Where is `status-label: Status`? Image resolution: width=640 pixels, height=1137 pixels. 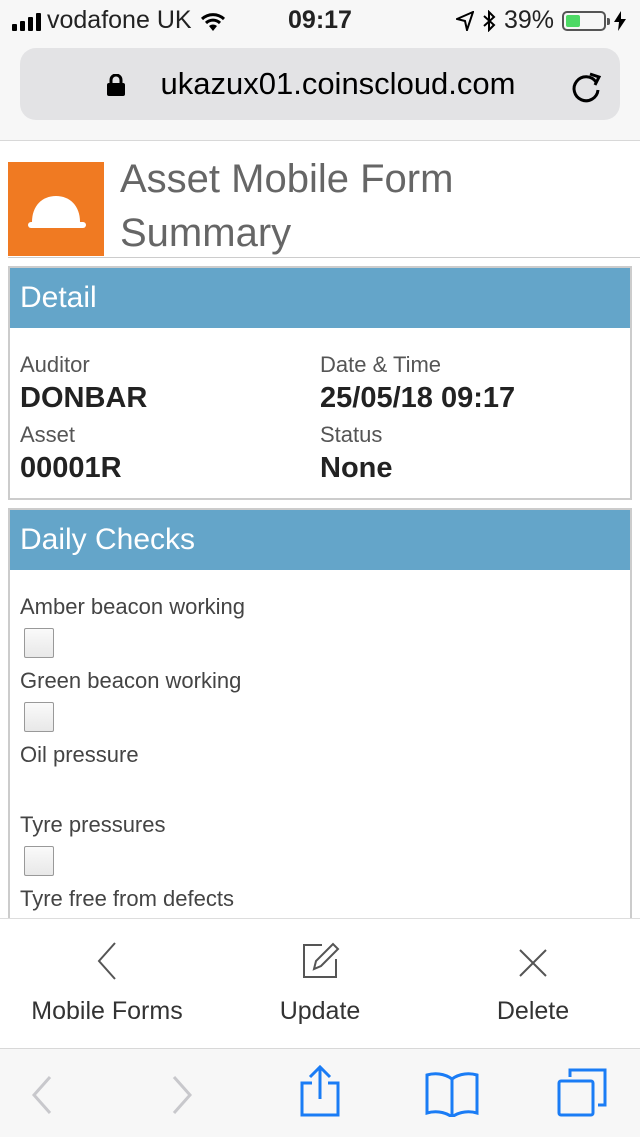 status-label: Status is located at coordinates (351, 434).